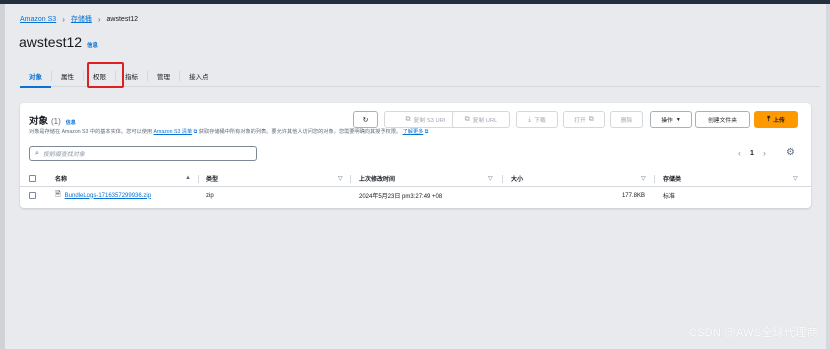 The height and width of the screenshot is (349, 830). Describe the element at coordinates (188, 178) in the screenshot. I see `sort-ascending-icon: ▲` at that location.